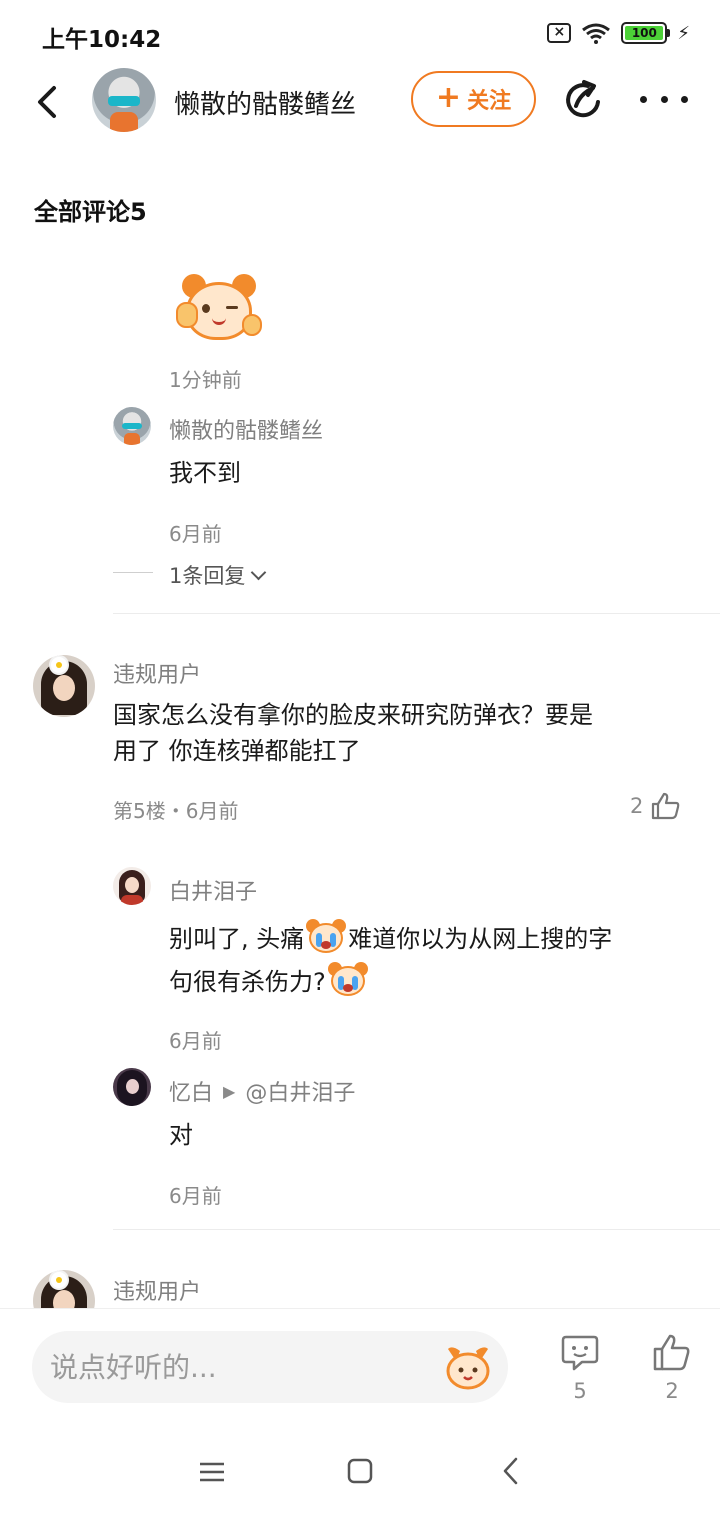  I want to click on emoji-picker-button, so click(468, 1367).